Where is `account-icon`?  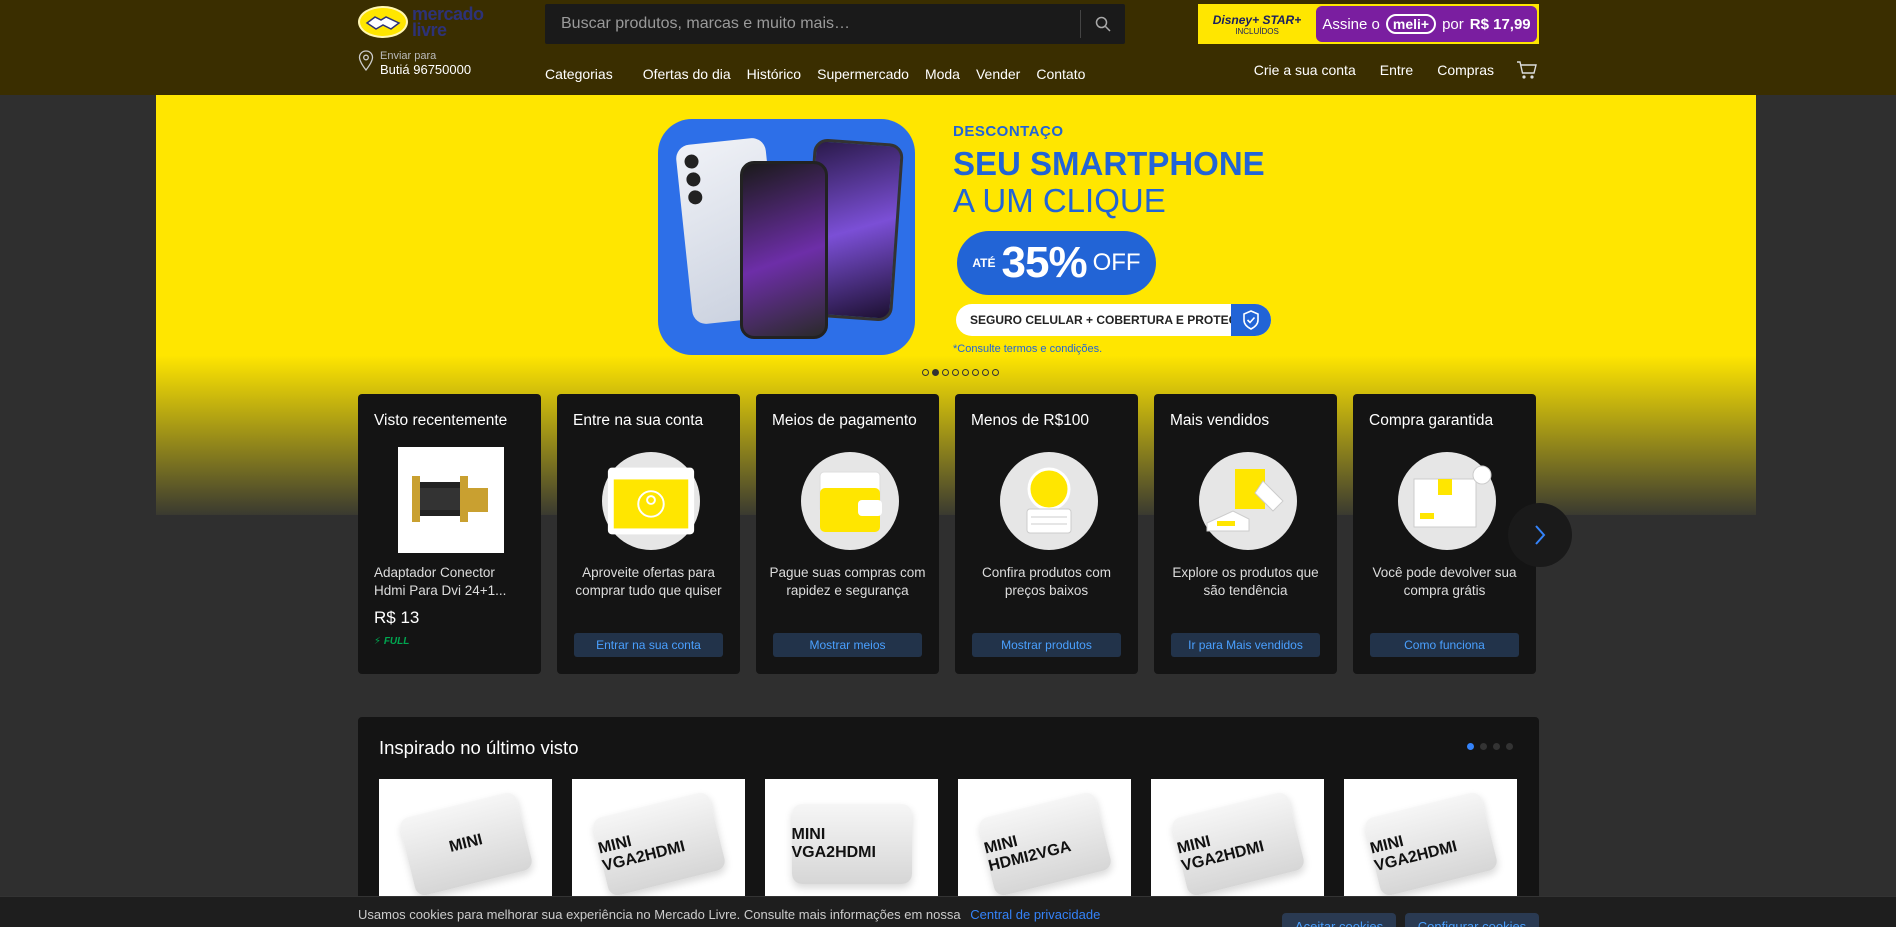
account-icon is located at coordinates (651, 501).